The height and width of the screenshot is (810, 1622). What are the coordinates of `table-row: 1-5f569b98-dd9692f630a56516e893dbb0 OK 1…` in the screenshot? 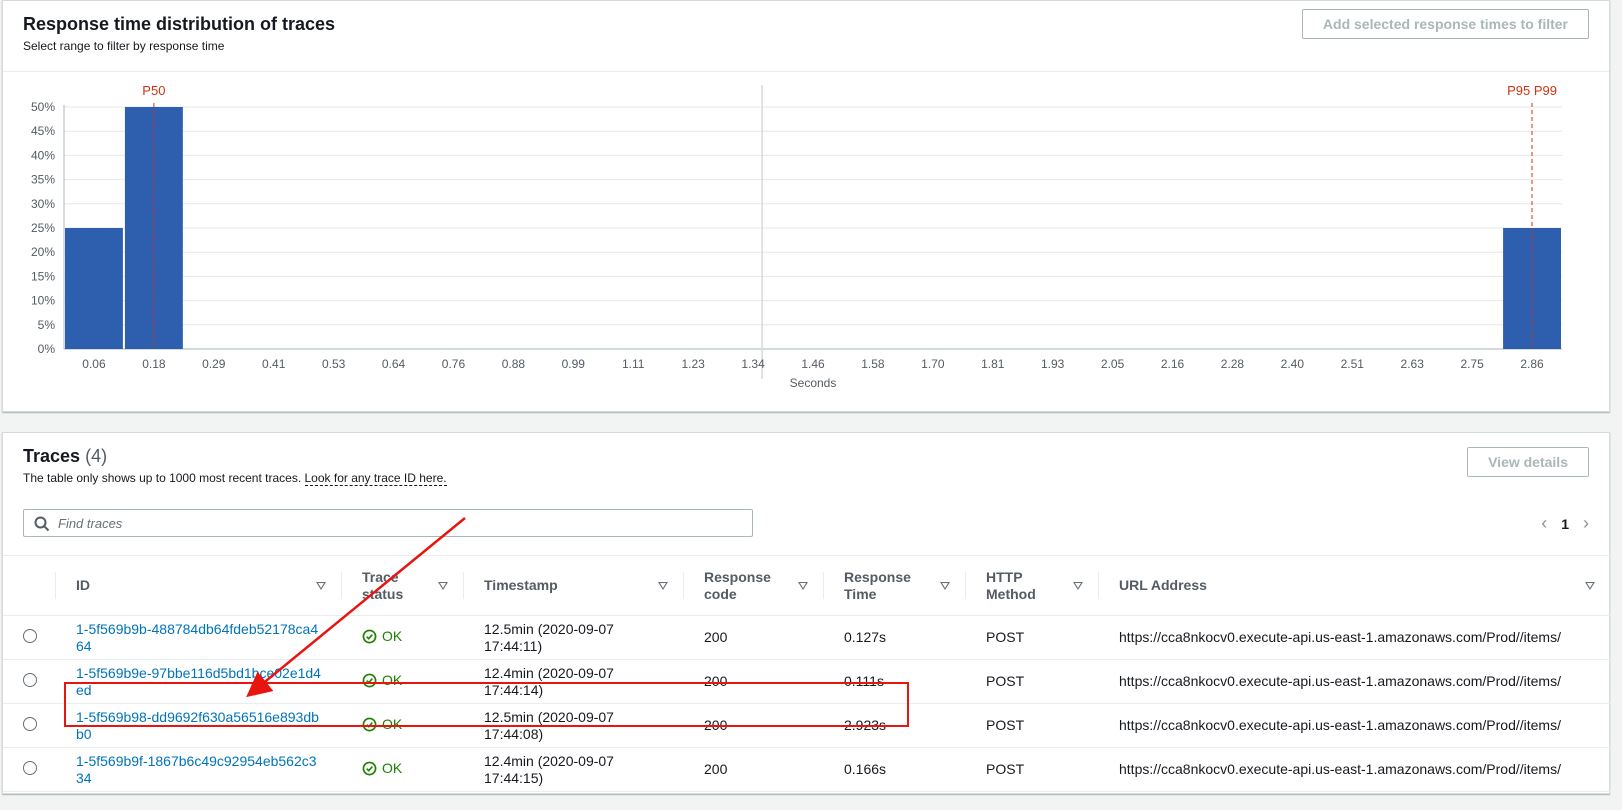 It's located at (807, 725).